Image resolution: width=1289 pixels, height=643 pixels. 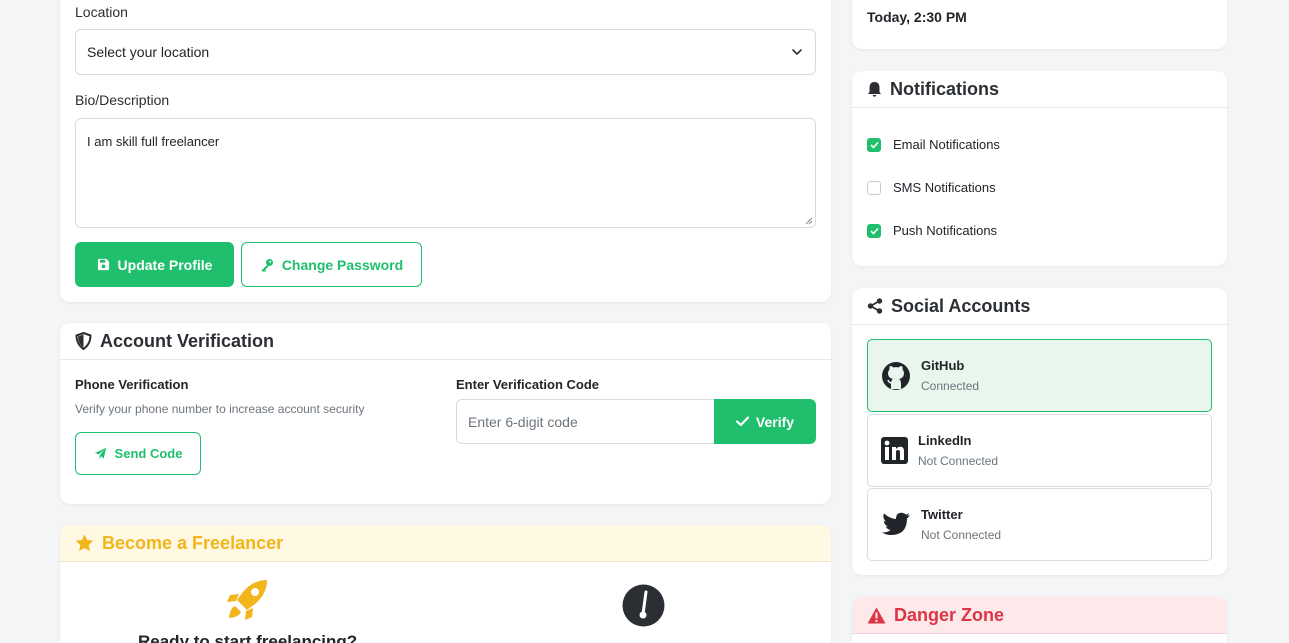 I want to click on verification-code-placeholder: Enter 6-digit code, so click(x=523, y=421).